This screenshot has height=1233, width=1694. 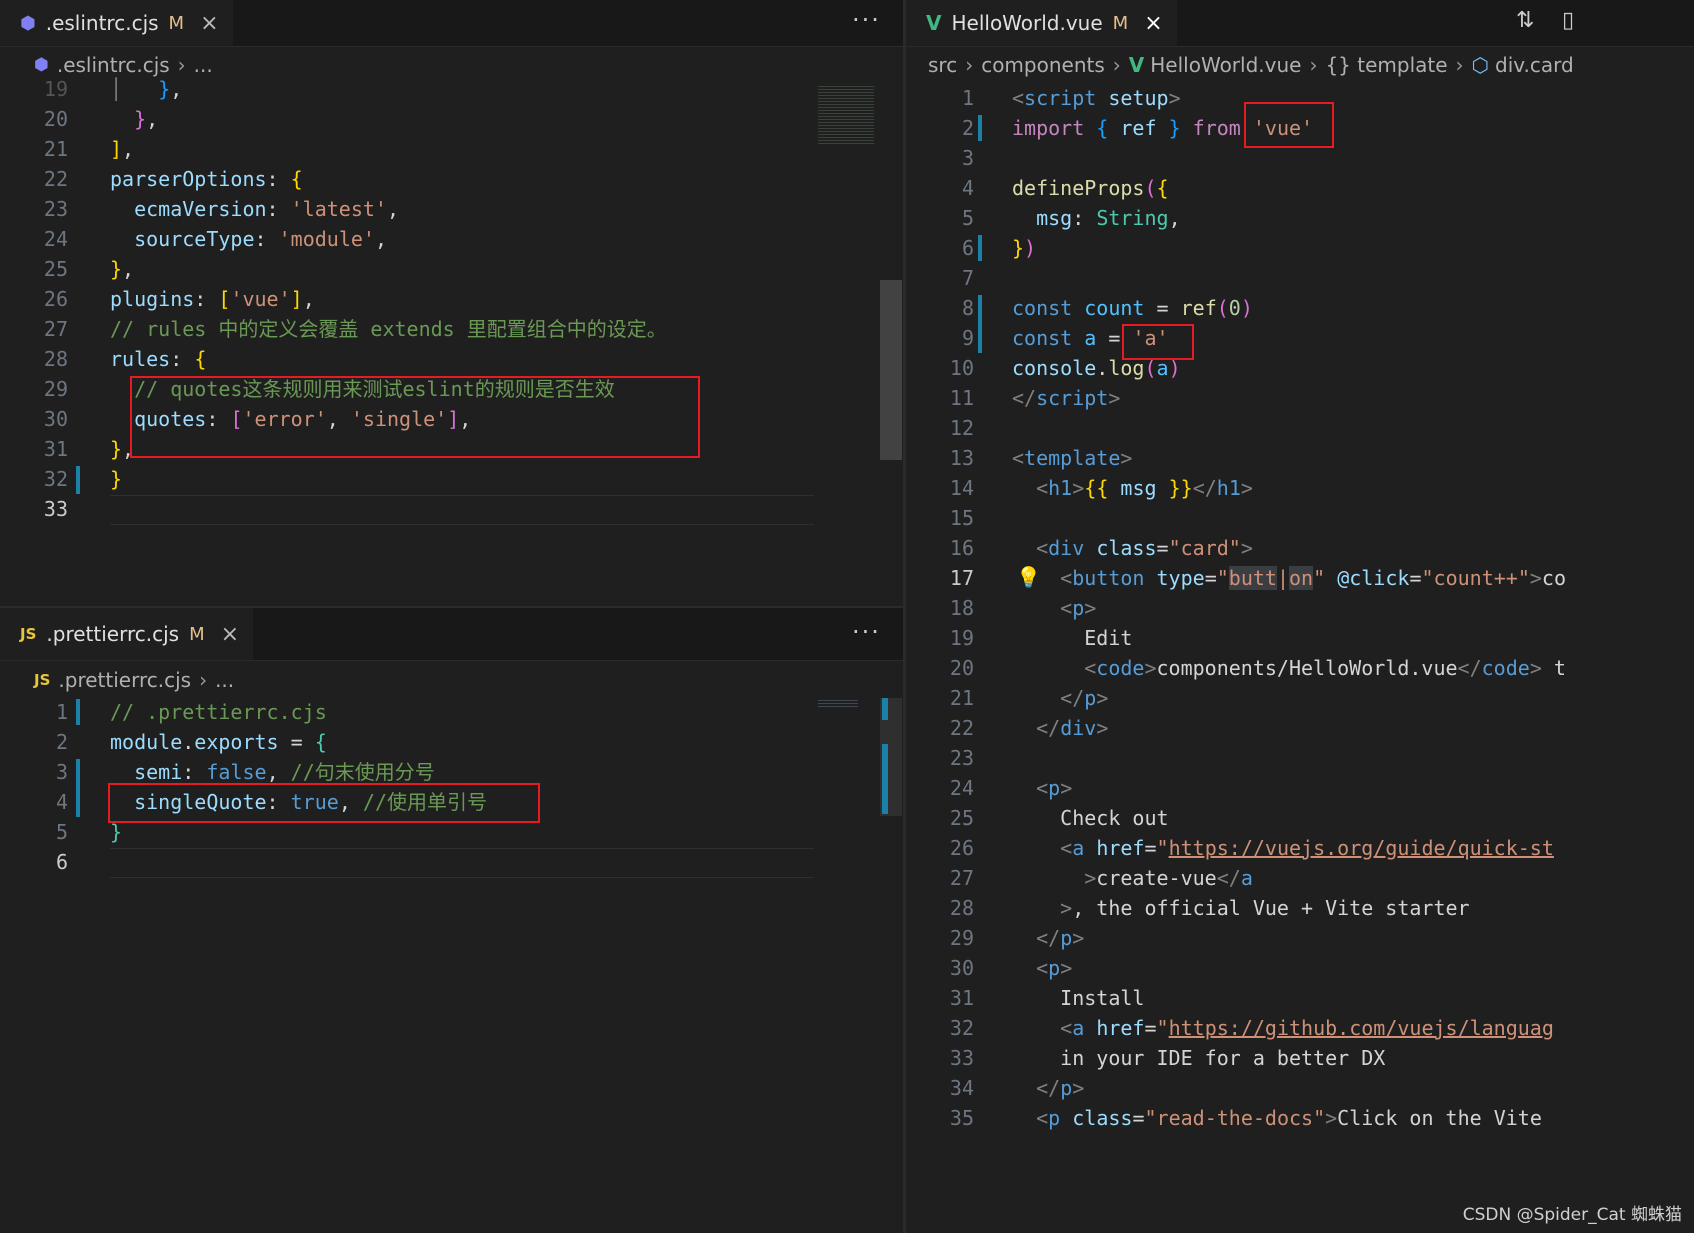 What do you see at coordinates (1225, 65) in the screenshot?
I see `breadcrumb-file: HelloWorld.vue` at bounding box center [1225, 65].